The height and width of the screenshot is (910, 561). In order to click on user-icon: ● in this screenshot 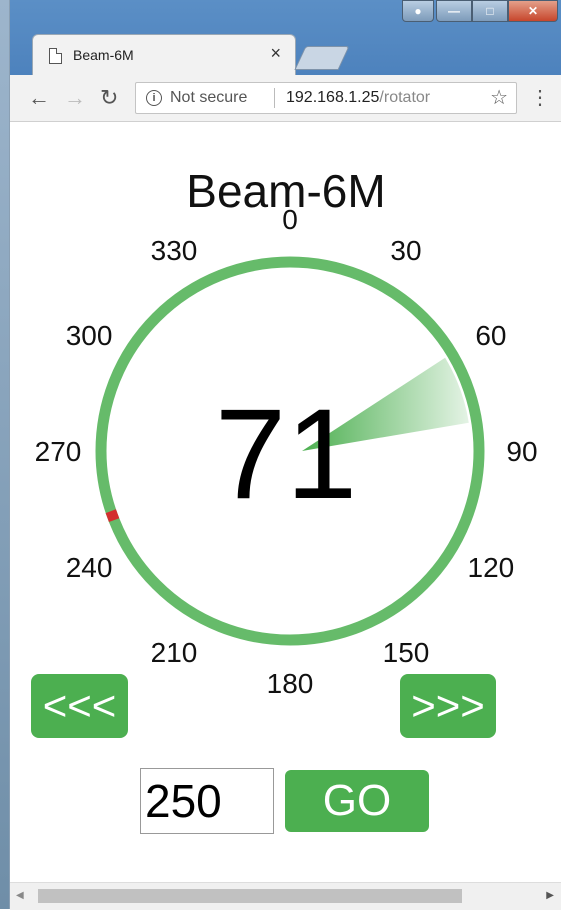, I will do `click(418, 11)`.